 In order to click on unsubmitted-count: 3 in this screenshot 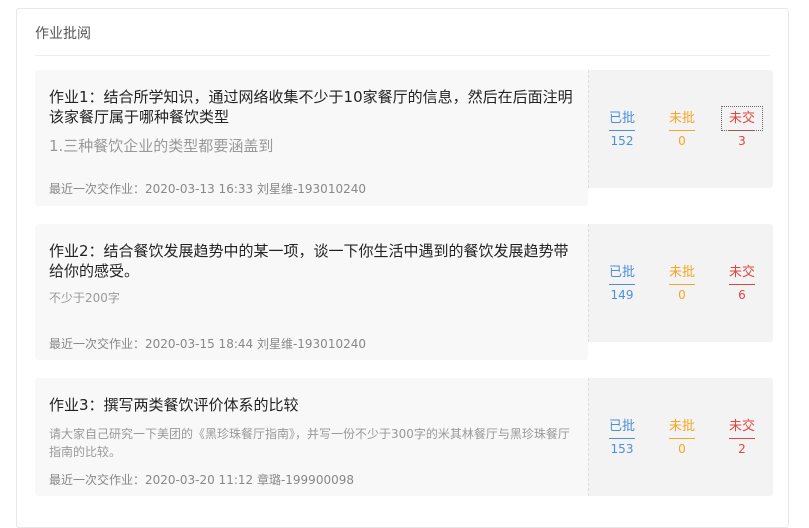, I will do `click(742, 141)`.